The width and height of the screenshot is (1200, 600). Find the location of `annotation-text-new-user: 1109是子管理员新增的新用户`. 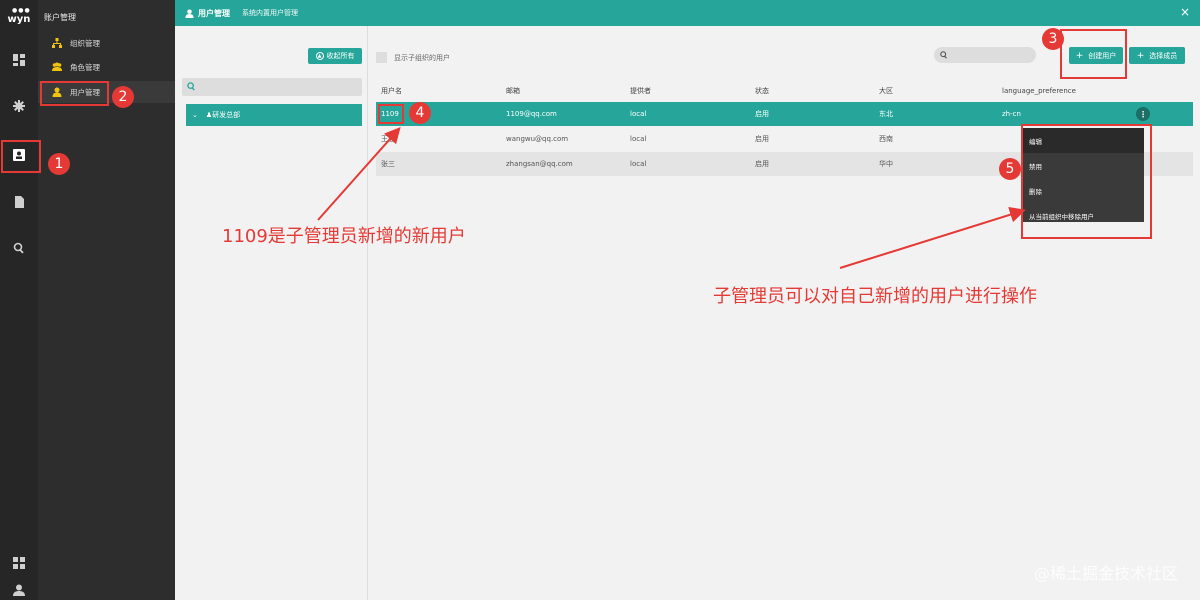

annotation-text-new-user: 1109是子管理员新增的新用户 is located at coordinates (344, 236).